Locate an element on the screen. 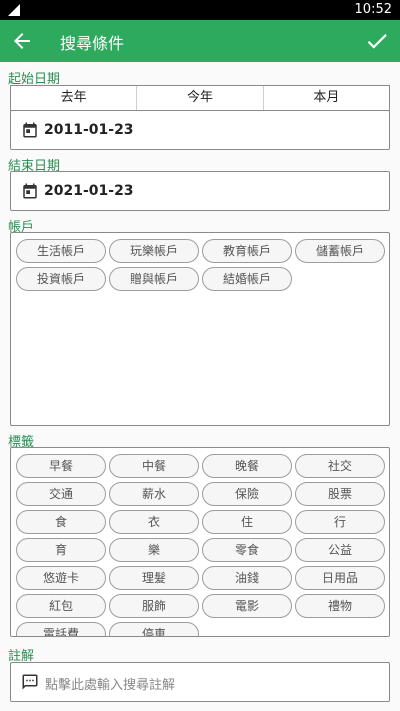  end-date-value: 2021-01-23 is located at coordinates (89, 191).